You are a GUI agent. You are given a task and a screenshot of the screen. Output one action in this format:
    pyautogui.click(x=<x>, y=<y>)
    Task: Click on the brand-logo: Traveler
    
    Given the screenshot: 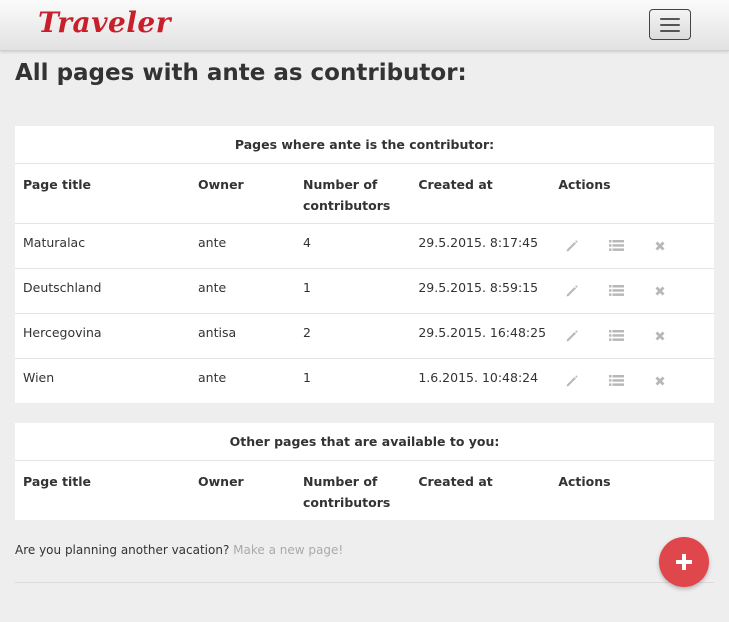 What is the action you would take?
    pyautogui.click(x=104, y=22)
    